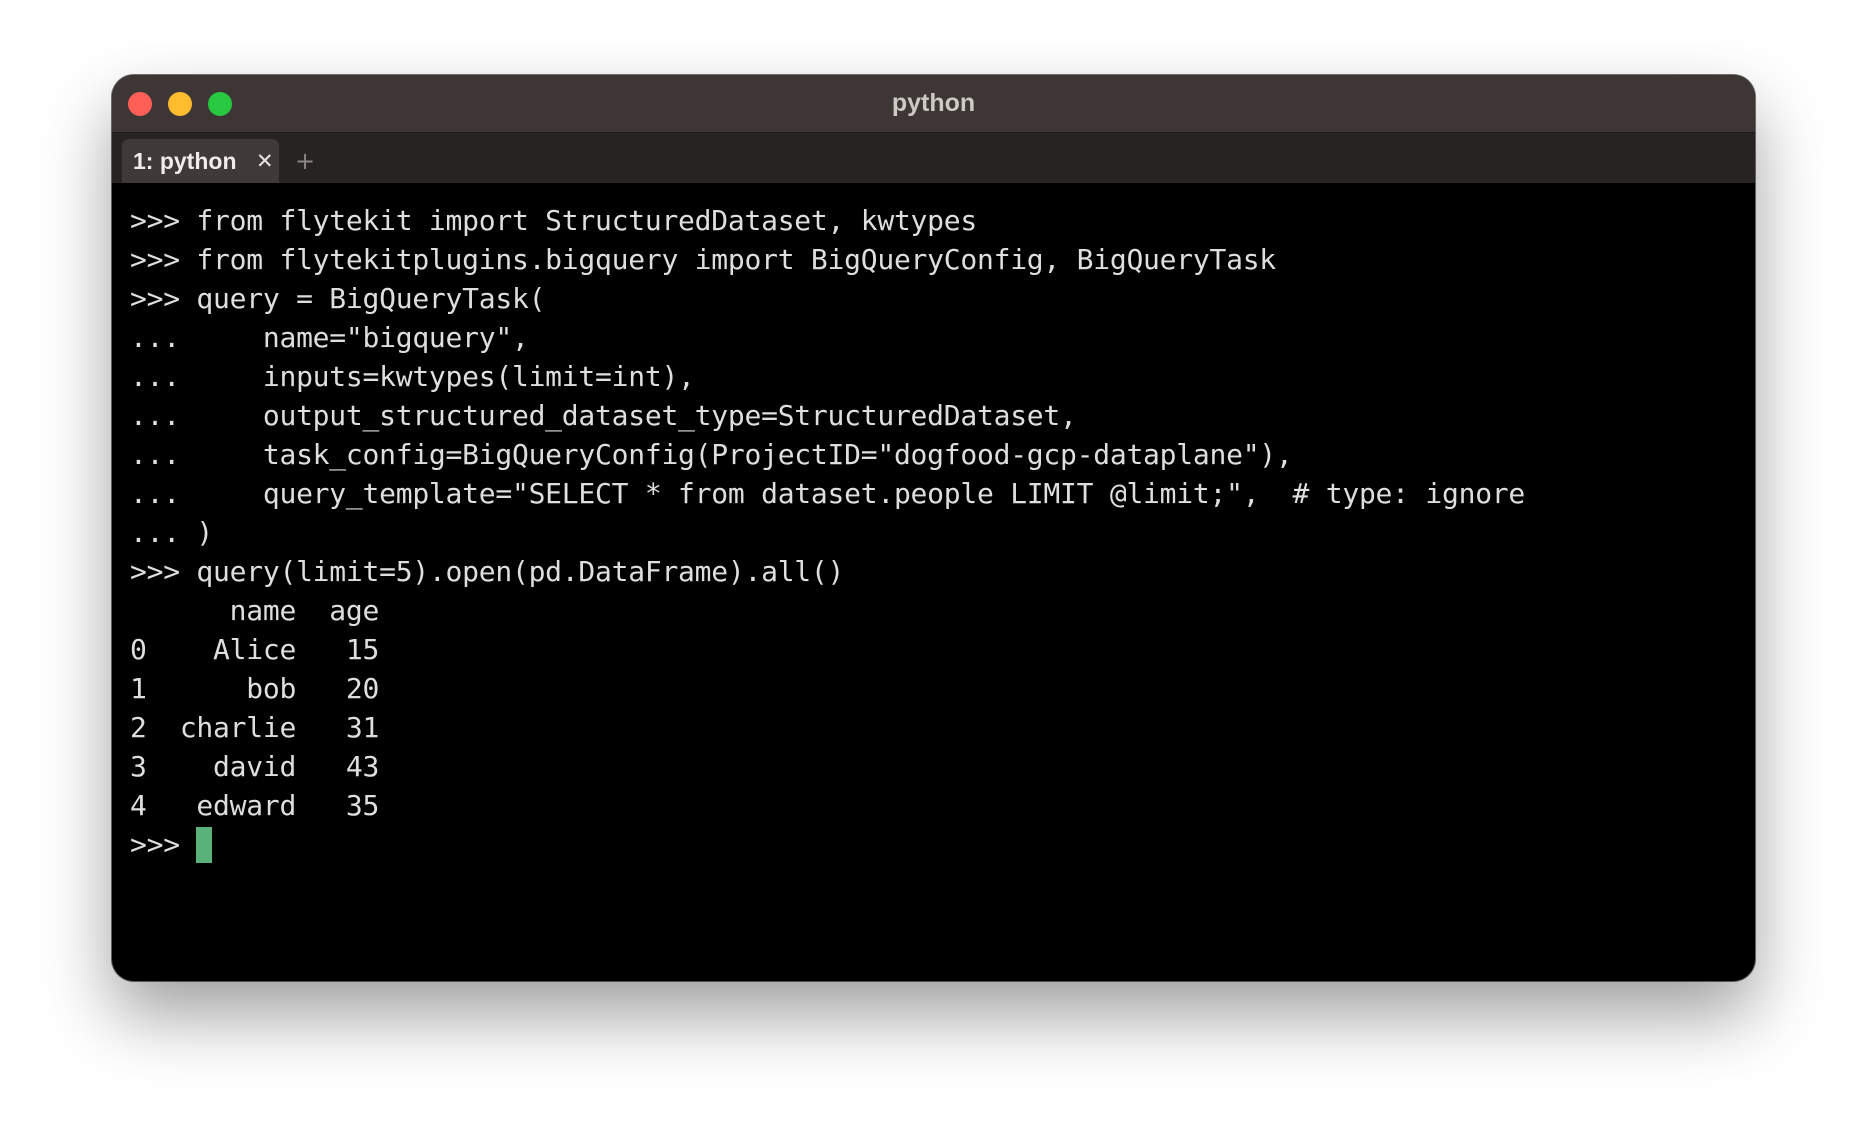 This screenshot has height=1128, width=1866. I want to click on dataframe-row: 3 david 43, so click(255, 766).